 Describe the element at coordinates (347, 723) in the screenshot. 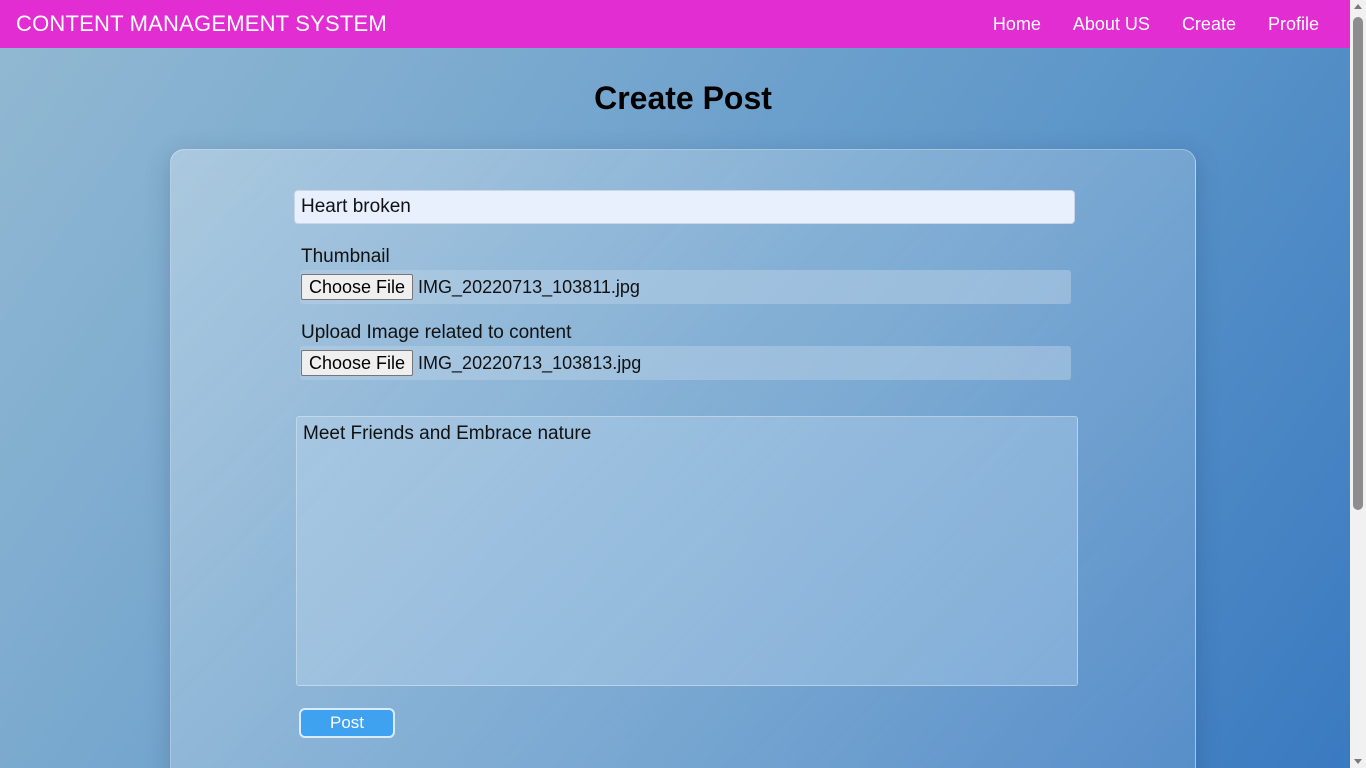

I see `post-submit-button: Post` at that location.